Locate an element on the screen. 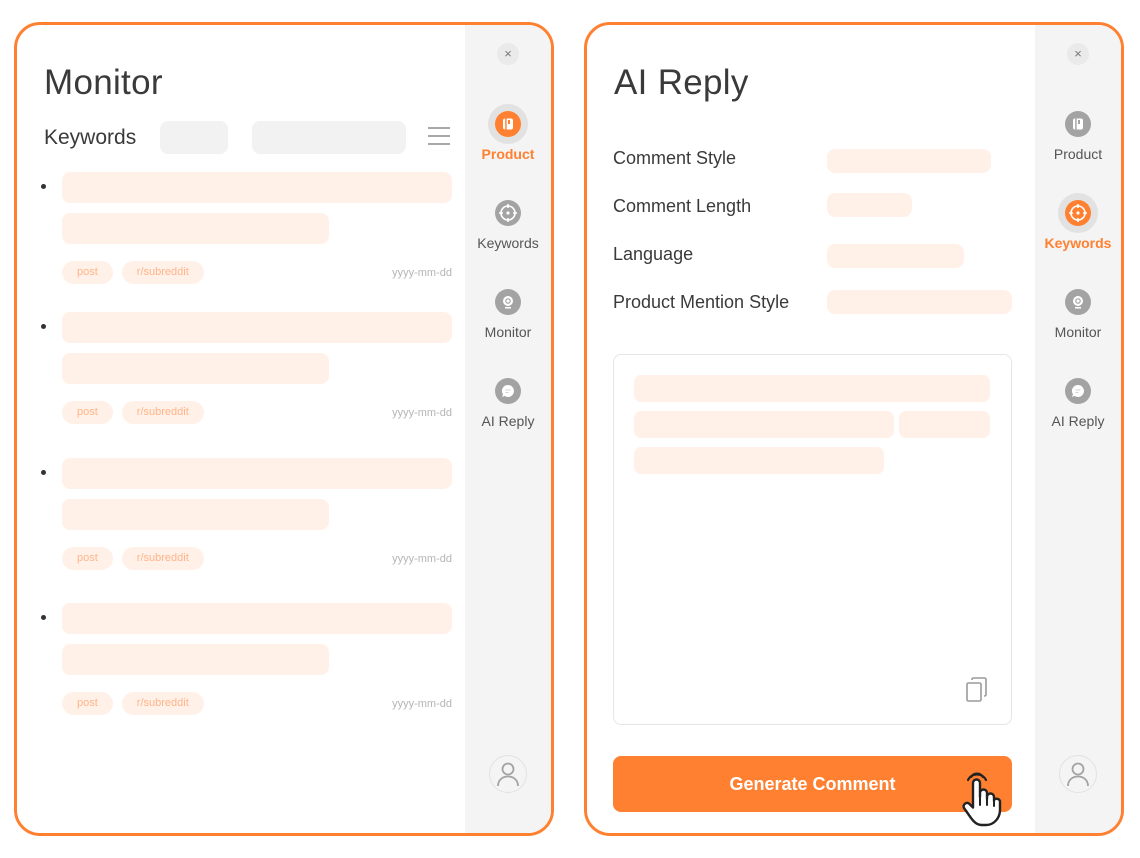 The image size is (1140, 858). language-label: Language is located at coordinates (653, 254).